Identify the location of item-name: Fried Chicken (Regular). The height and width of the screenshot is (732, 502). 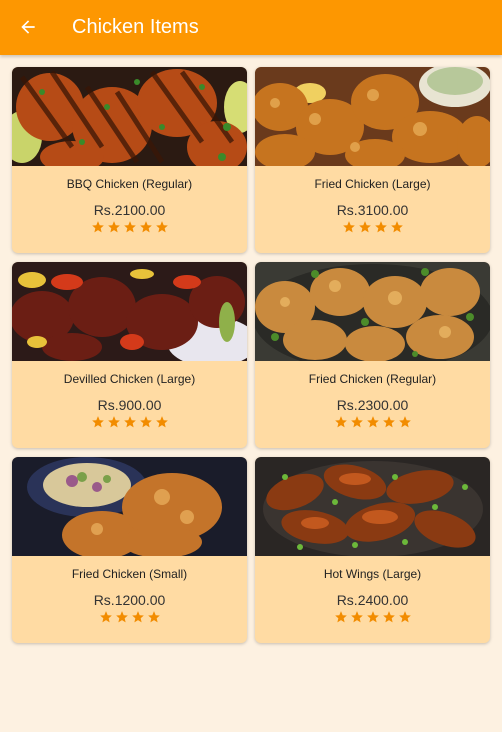
(372, 379).